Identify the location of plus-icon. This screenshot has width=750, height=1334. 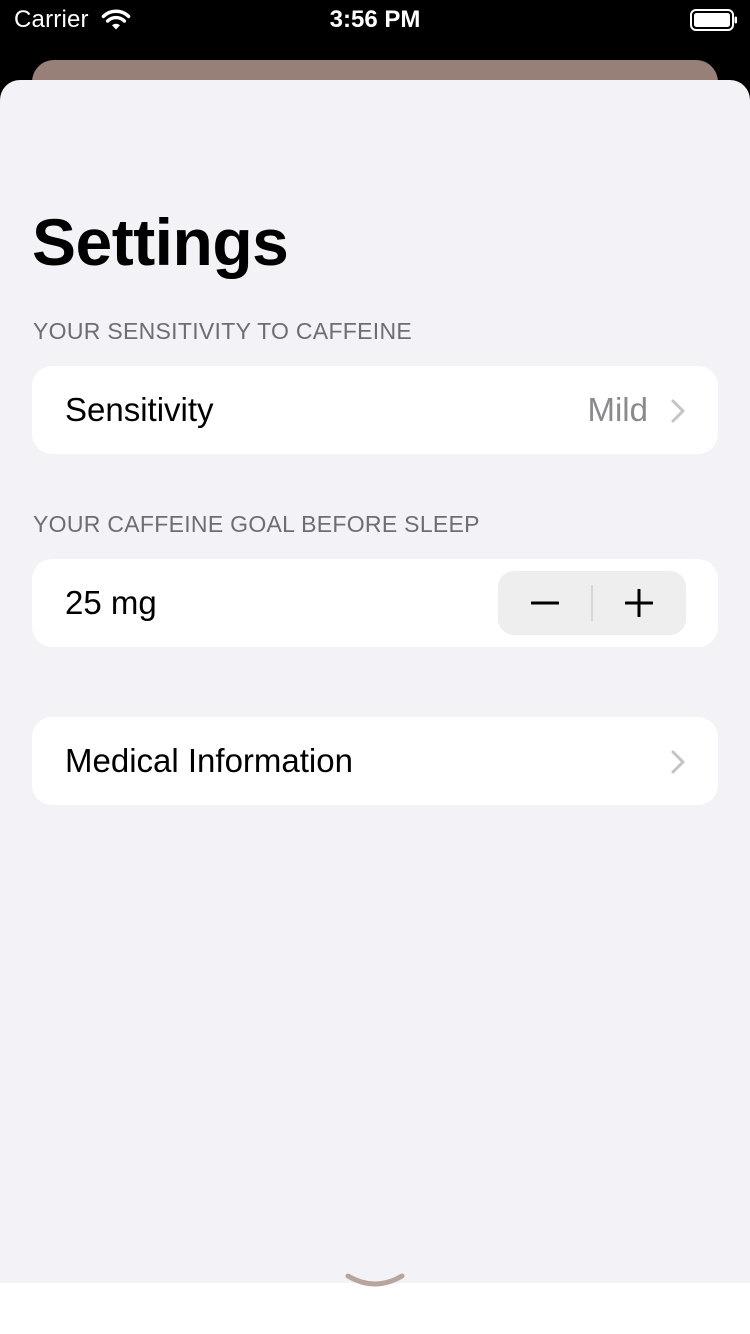
(639, 603).